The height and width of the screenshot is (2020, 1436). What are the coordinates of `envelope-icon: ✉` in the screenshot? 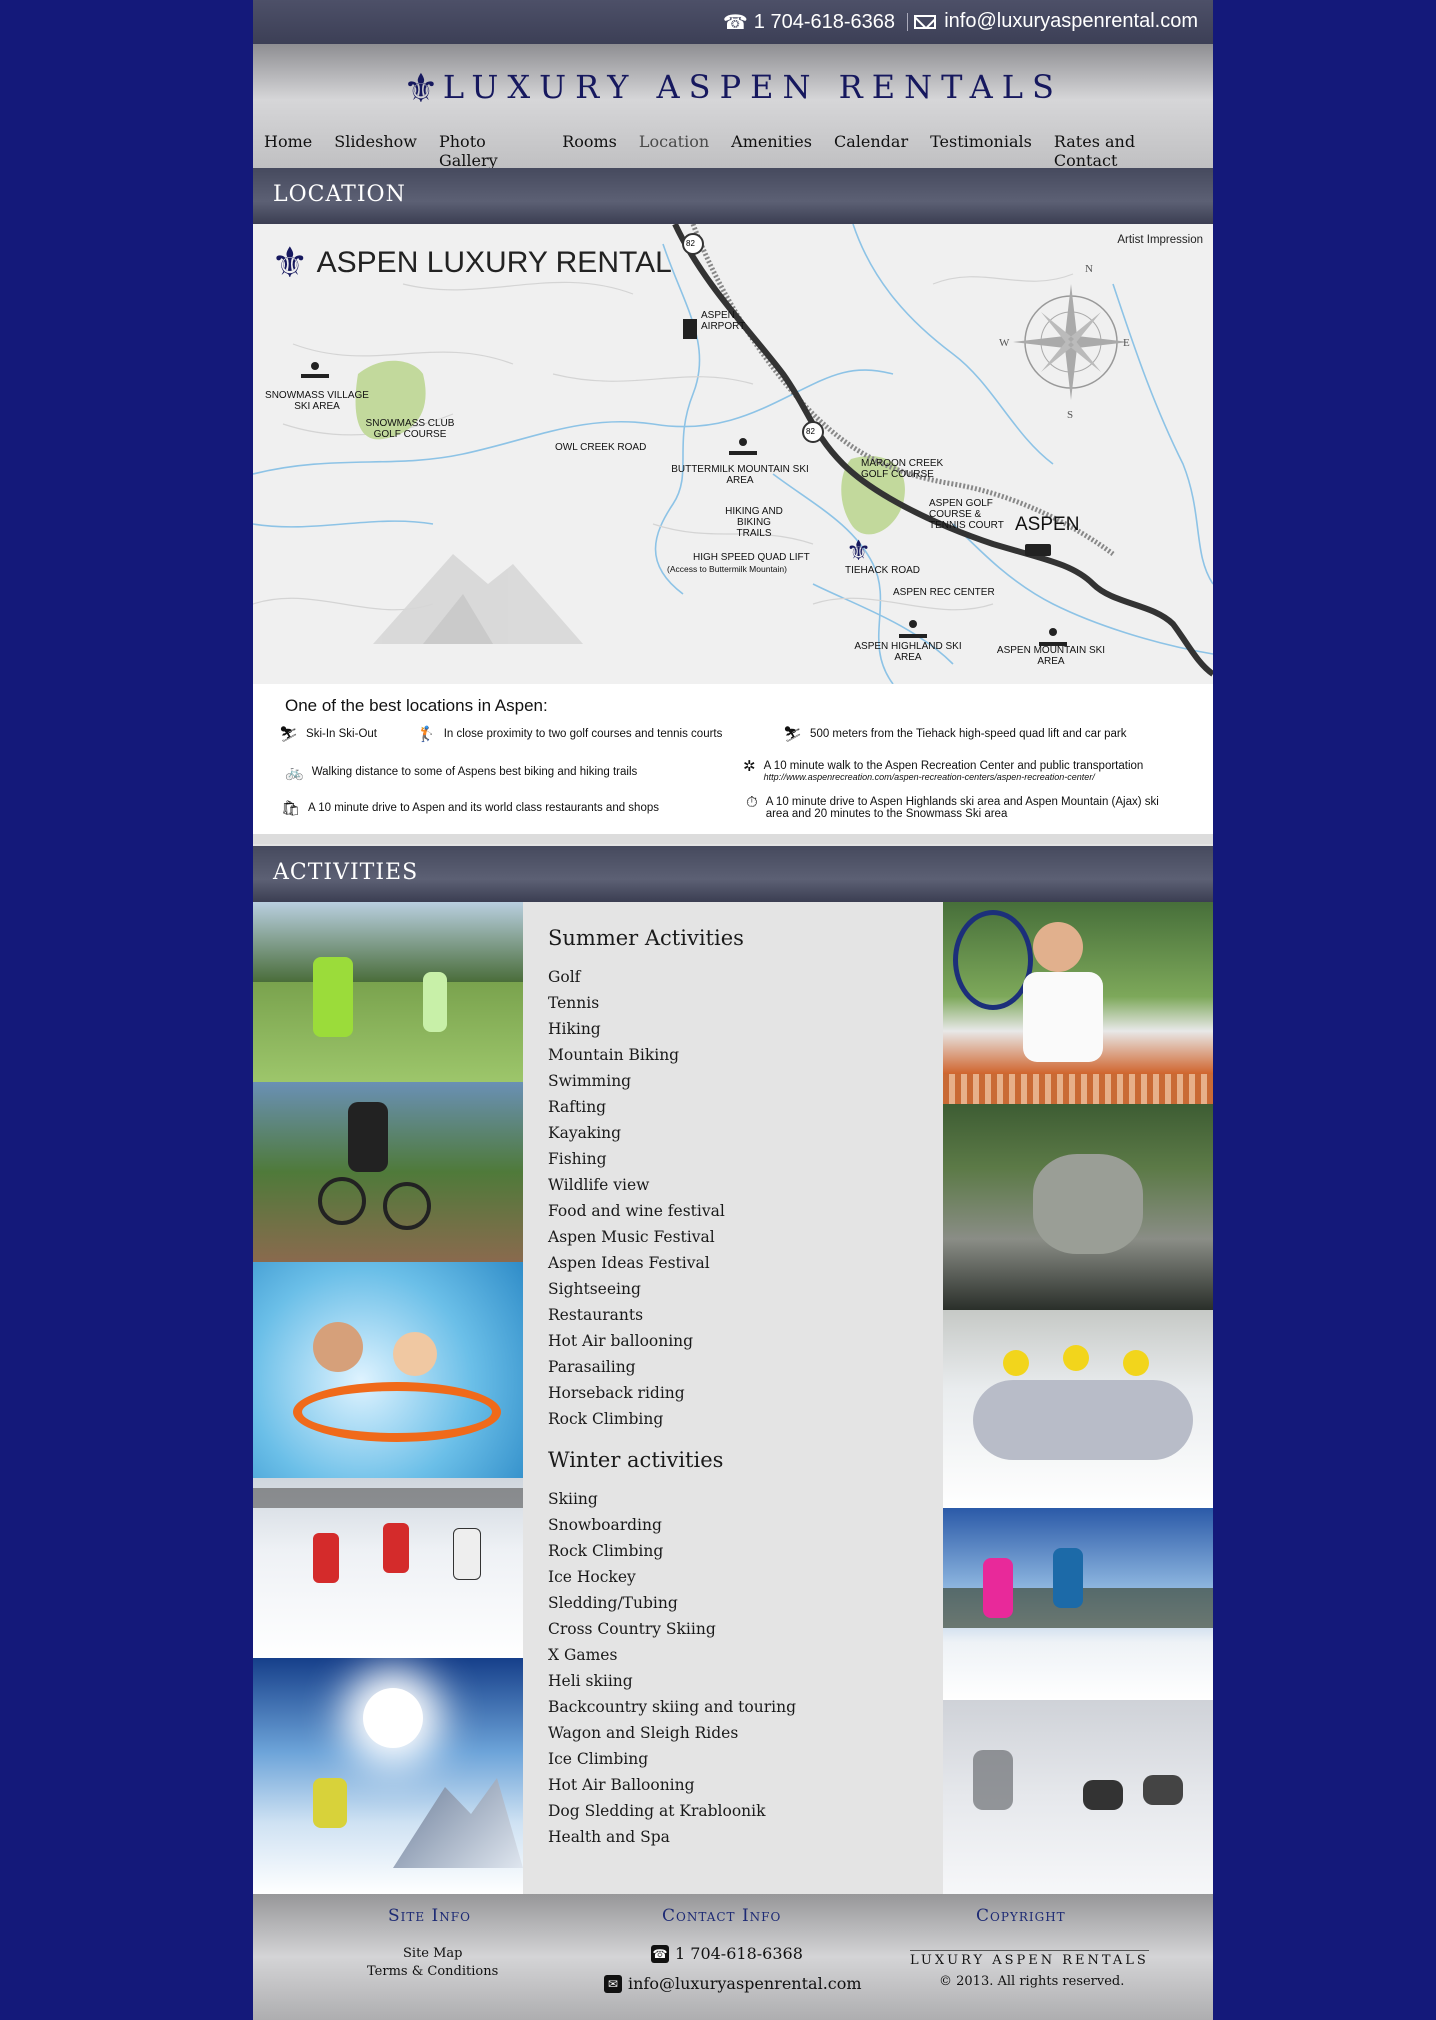 It's located at (613, 1983).